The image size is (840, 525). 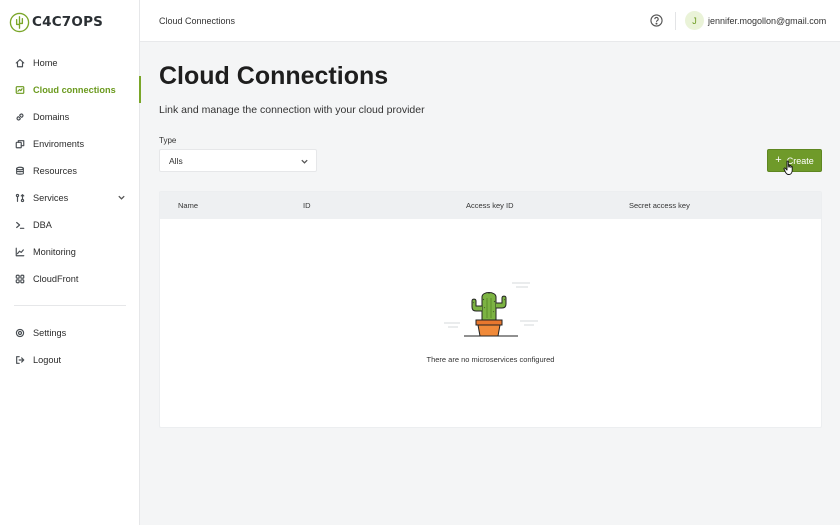 I want to click on column-header-id: ID, so click(x=307, y=205).